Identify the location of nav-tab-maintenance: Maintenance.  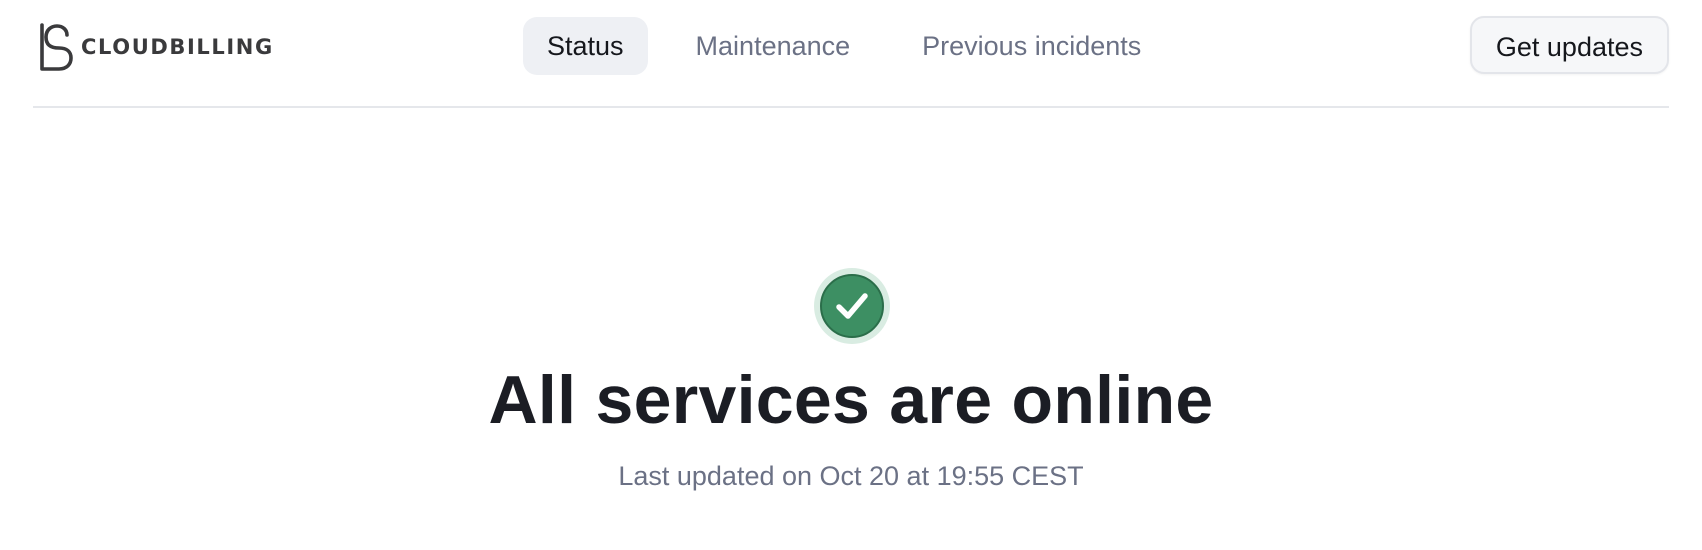
(773, 46).